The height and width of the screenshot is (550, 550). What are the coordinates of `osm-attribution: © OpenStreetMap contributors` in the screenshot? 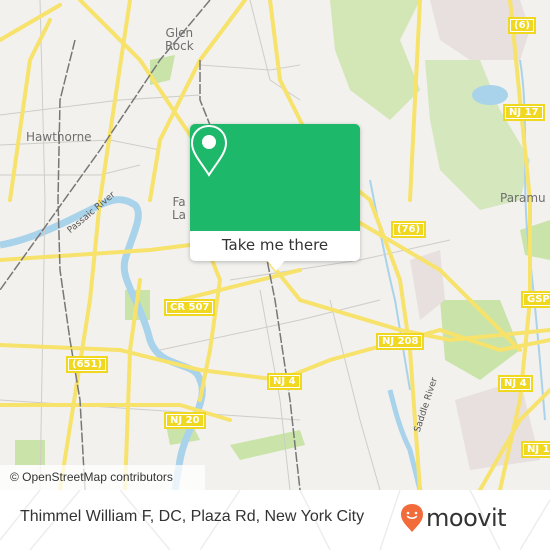 It's located at (102, 477).